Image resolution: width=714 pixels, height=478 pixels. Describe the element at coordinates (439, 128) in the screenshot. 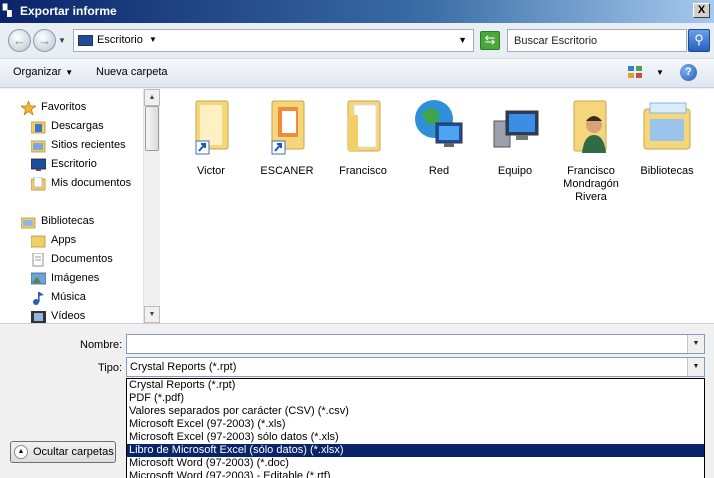

I see `network-icon` at that location.